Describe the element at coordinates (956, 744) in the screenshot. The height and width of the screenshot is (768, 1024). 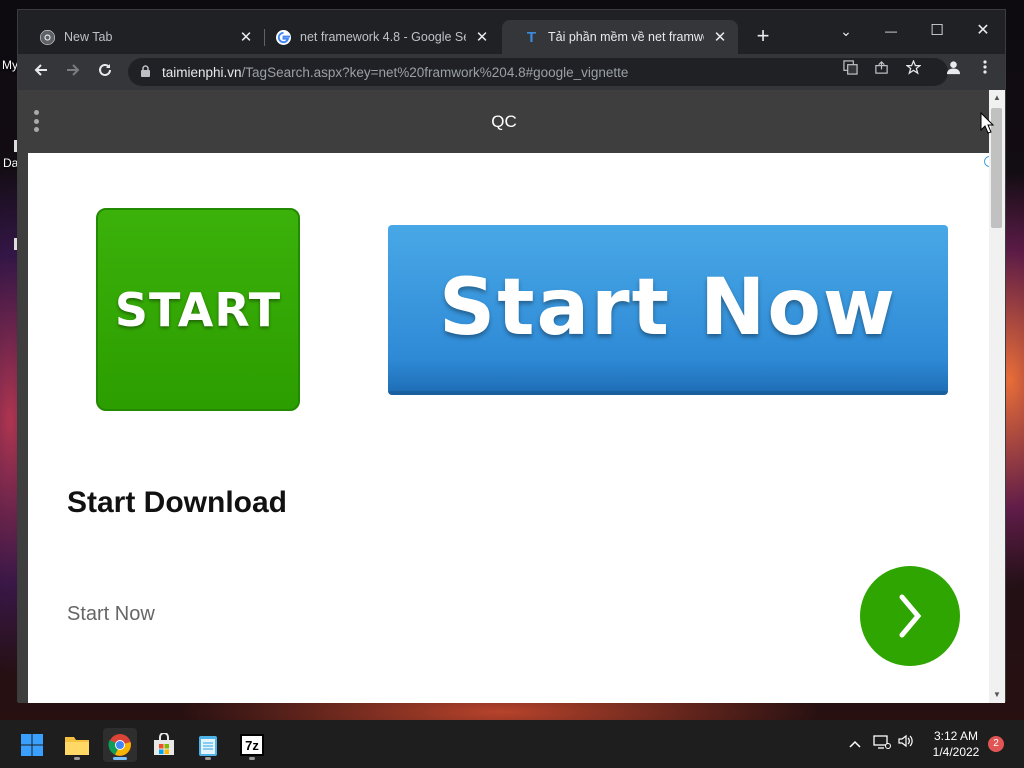
I see `taskbar-clock: 3:12 AM 1/4/2022` at that location.